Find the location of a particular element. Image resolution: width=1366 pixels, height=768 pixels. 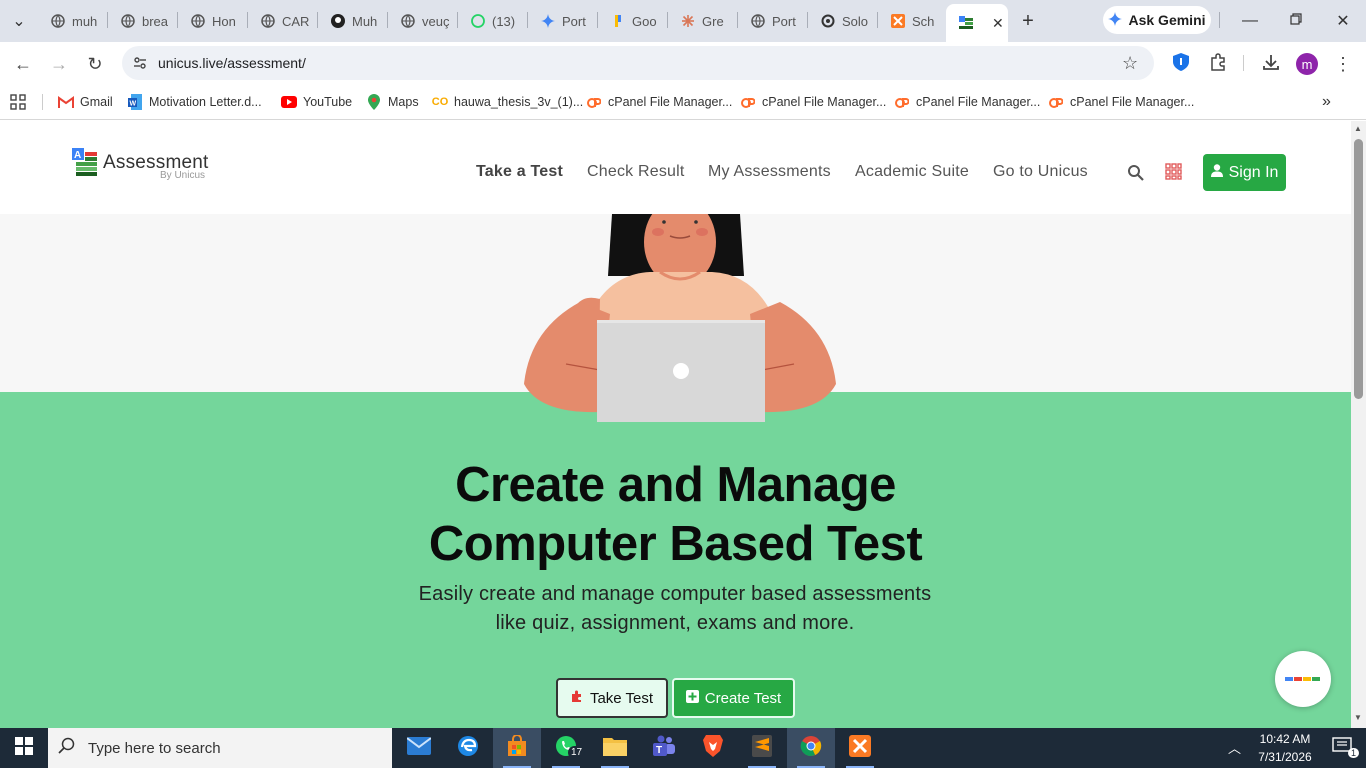

taskbar-sublime-text is located at coordinates (762, 748).